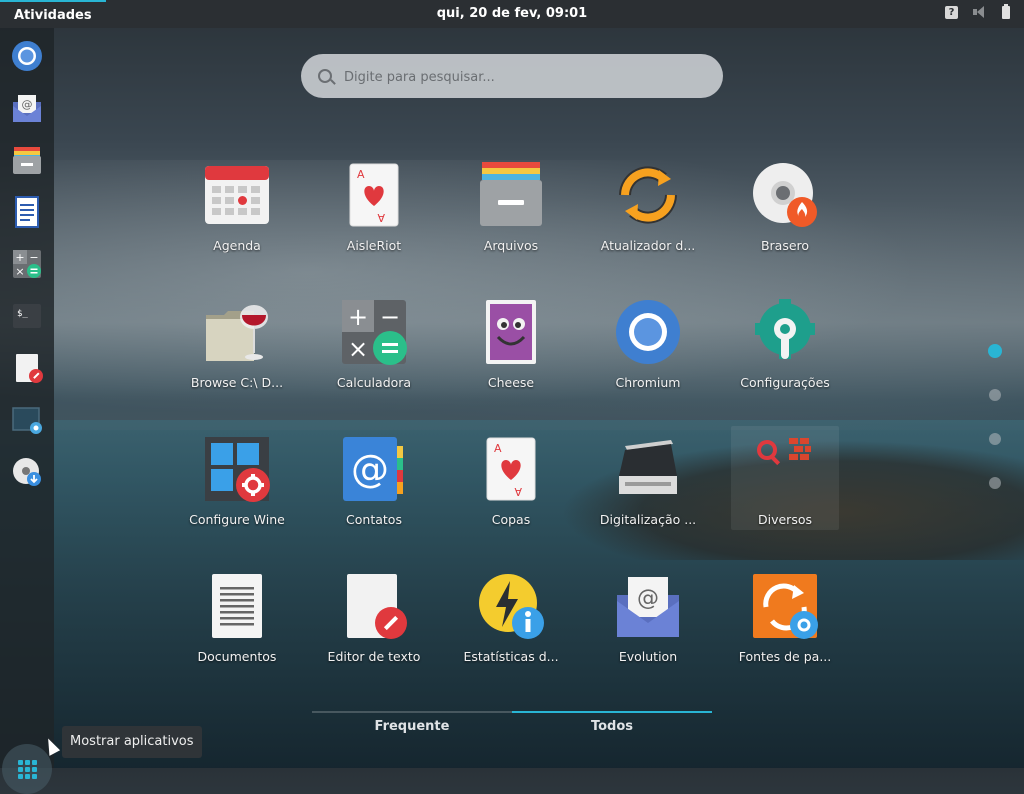 The image size is (1024, 794). What do you see at coordinates (374, 656) in the screenshot?
I see `app-label: Editor de texto` at bounding box center [374, 656].